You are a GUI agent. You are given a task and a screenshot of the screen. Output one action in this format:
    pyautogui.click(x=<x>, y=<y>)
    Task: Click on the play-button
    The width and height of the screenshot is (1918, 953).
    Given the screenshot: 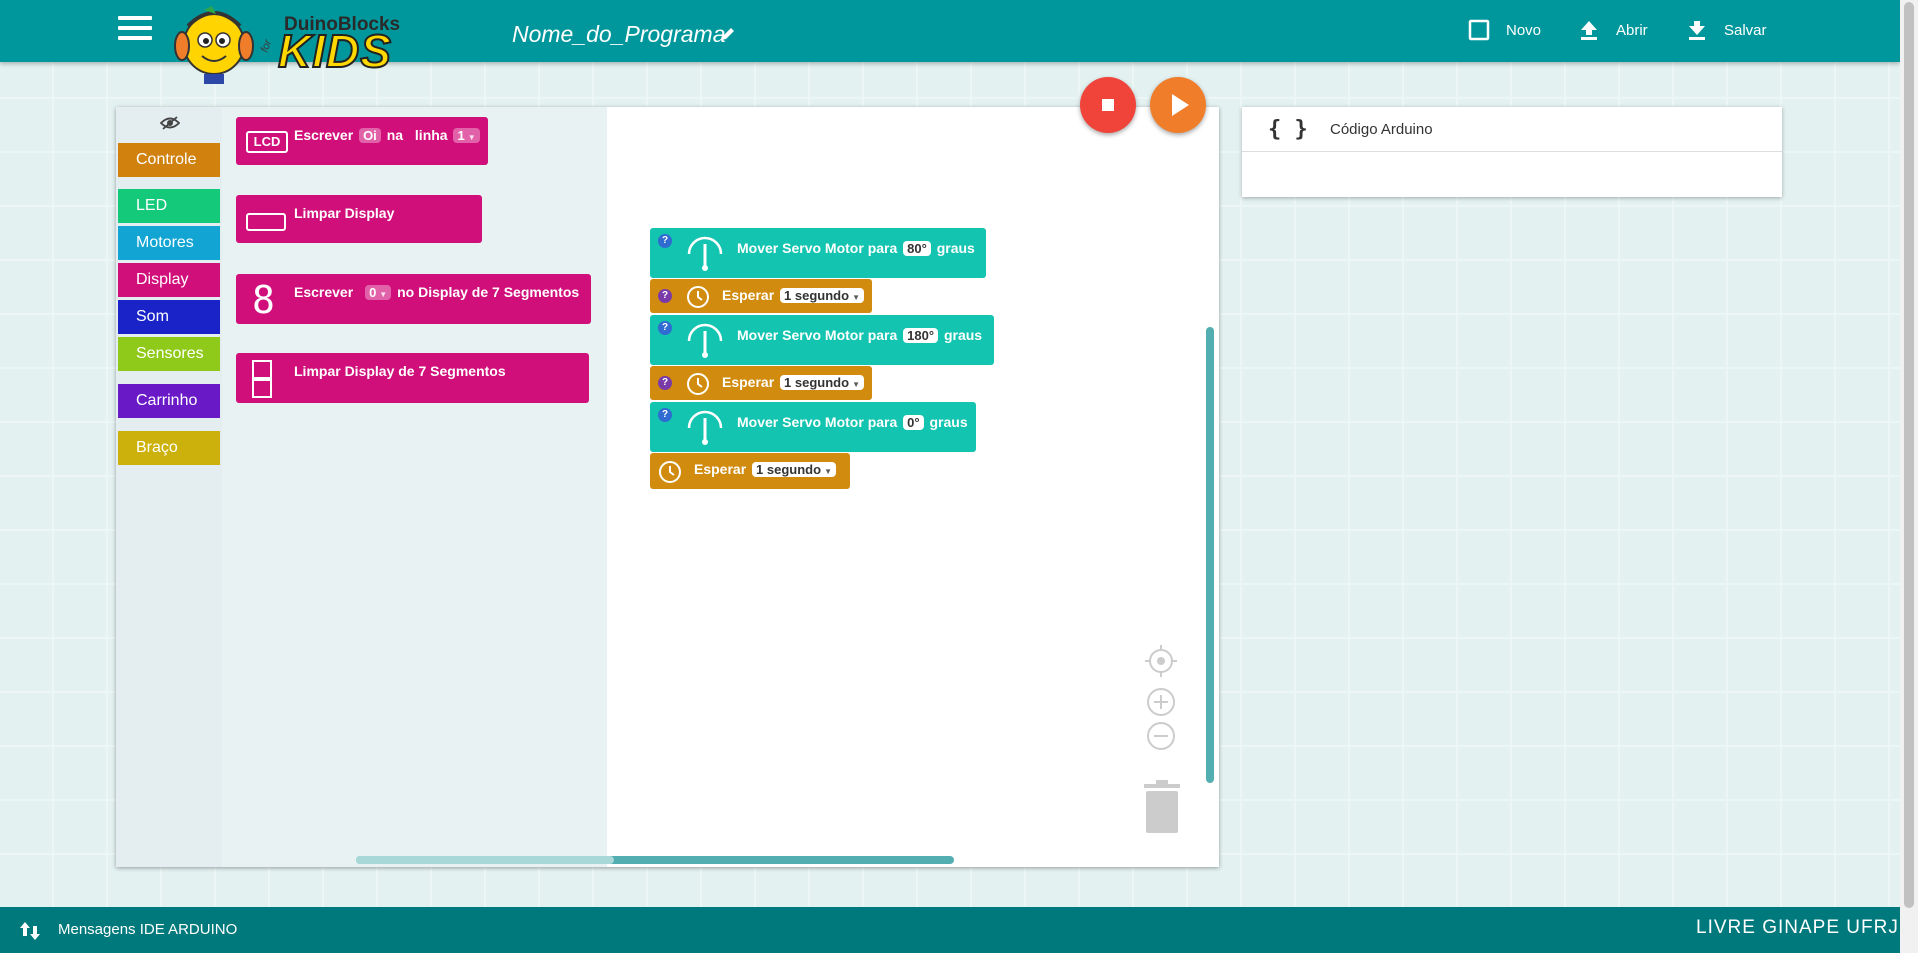 What is the action you would take?
    pyautogui.click(x=1178, y=105)
    